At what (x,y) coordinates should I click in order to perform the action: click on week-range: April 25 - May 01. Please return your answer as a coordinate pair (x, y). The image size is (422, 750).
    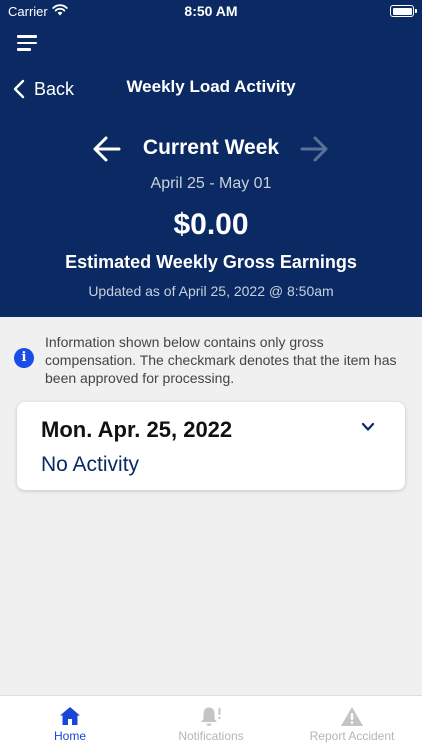
    Looking at the image, I should click on (211, 183).